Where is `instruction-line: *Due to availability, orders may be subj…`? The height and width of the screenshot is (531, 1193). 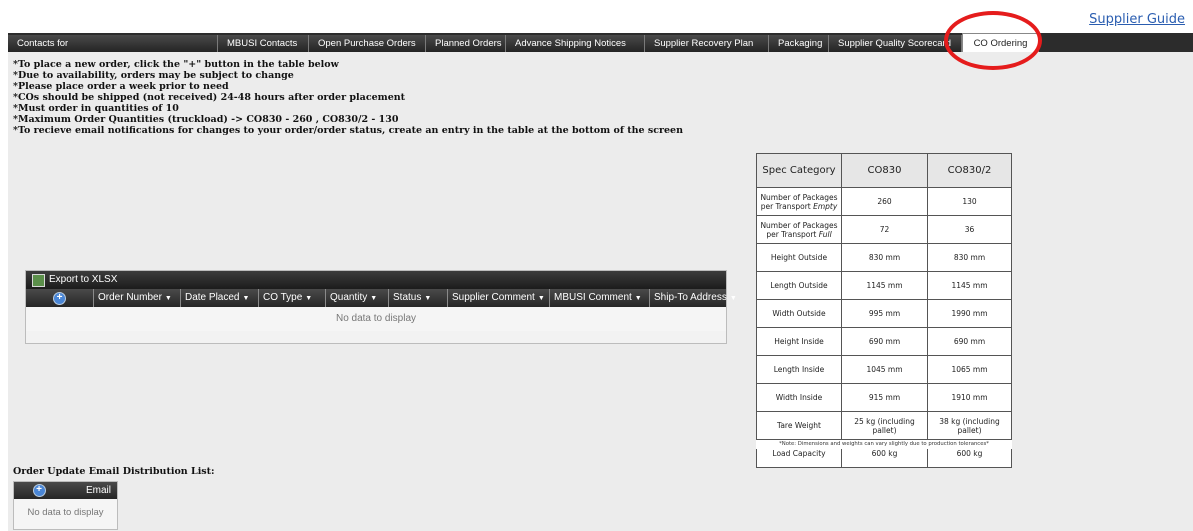 instruction-line: *Due to availability, orders may be subj… is located at coordinates (153, 75).